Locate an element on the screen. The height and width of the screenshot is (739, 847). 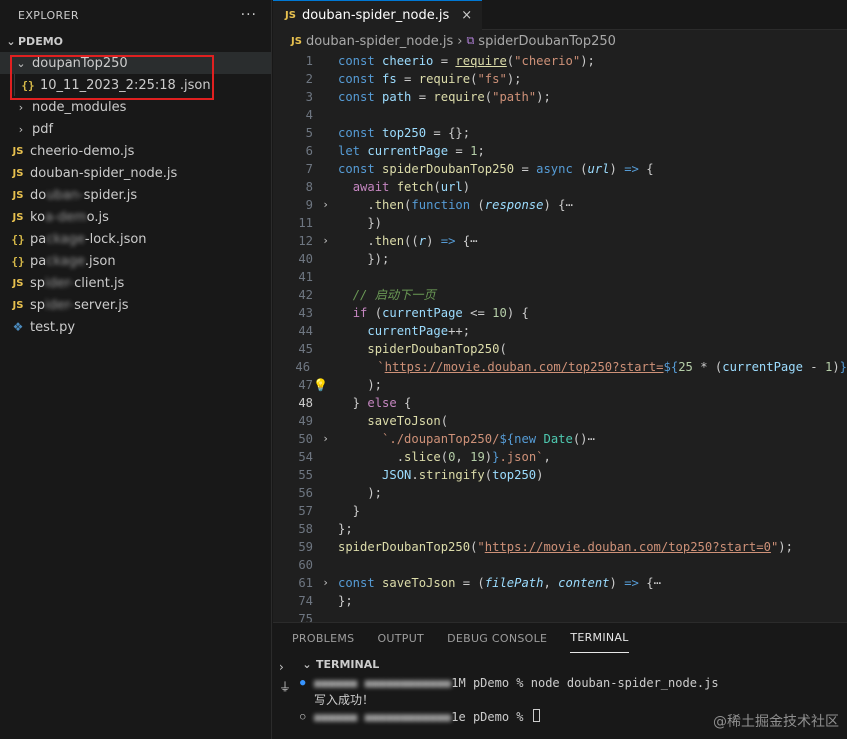
code-line: 74}; is located at coordinates (560, 601).